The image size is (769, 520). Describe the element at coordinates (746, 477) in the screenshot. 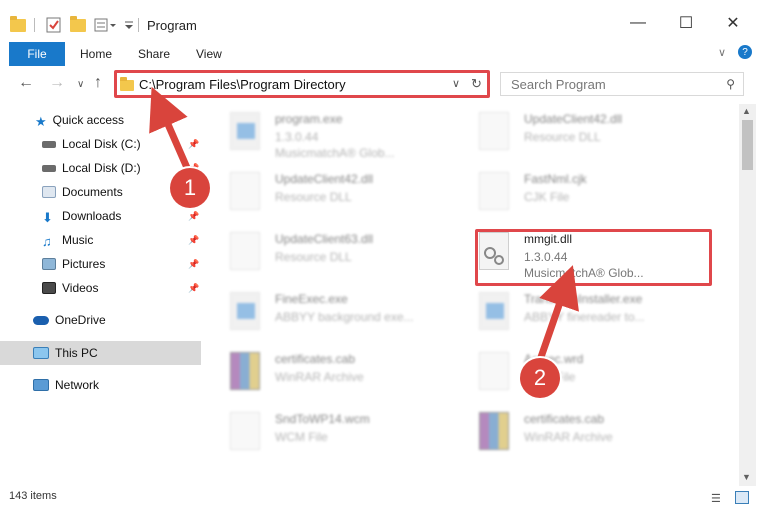

I see `scroll-down-icon: ▼` at that location.